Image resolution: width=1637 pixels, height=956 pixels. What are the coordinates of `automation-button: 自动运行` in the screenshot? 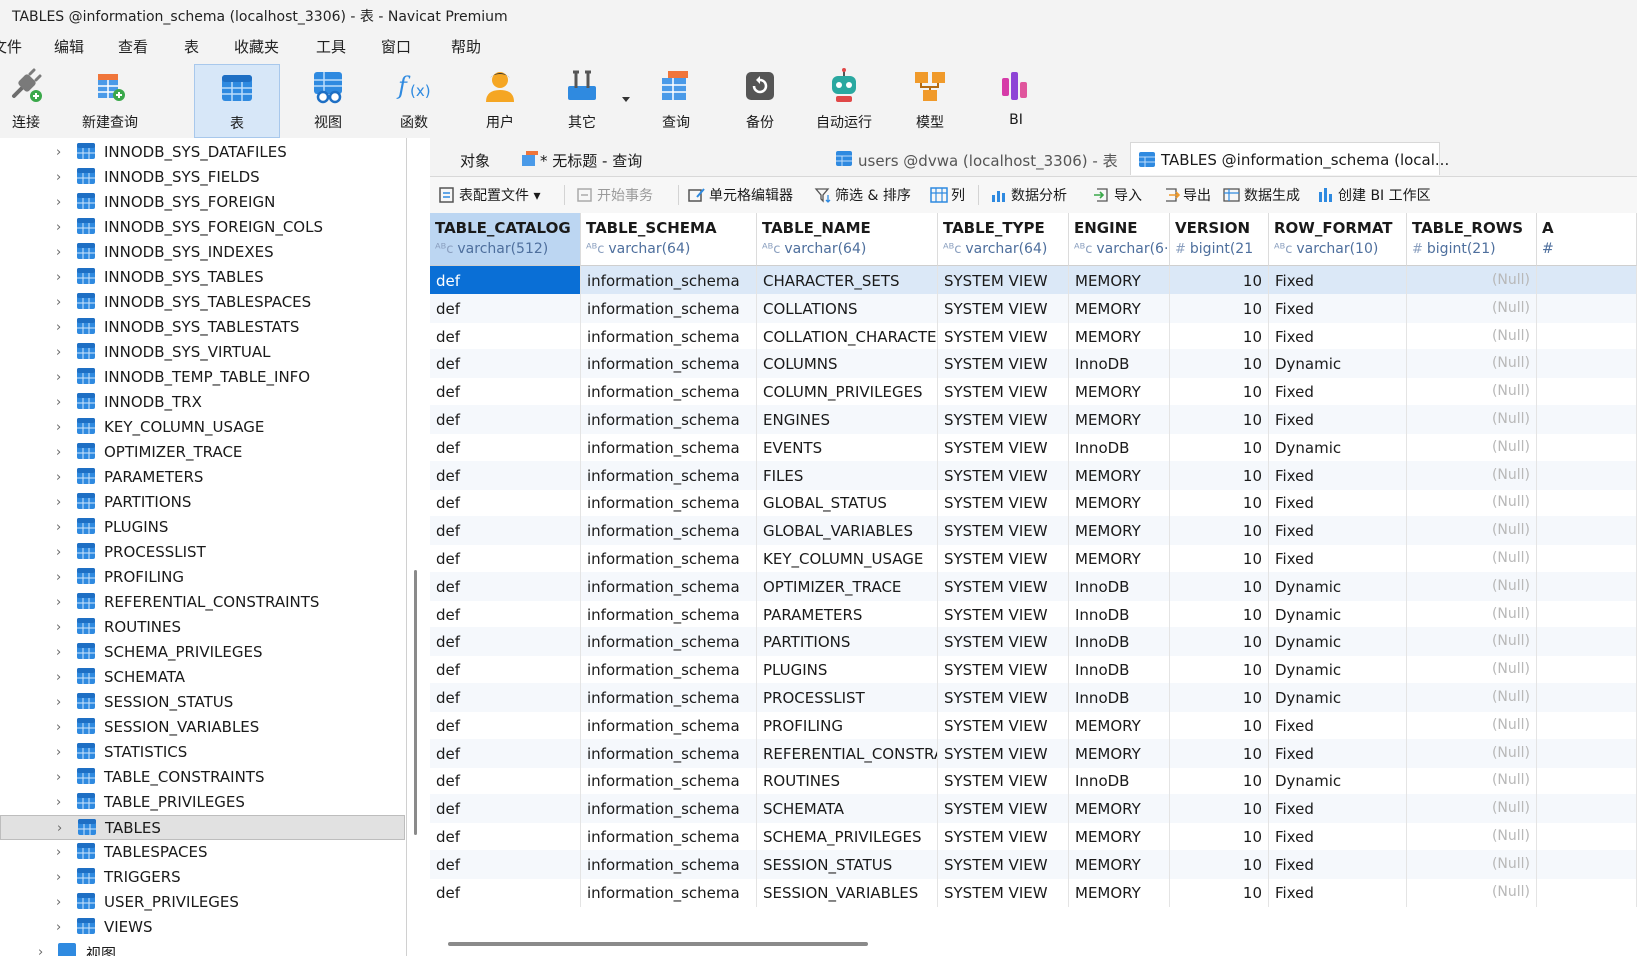 It's located at (844, 101).